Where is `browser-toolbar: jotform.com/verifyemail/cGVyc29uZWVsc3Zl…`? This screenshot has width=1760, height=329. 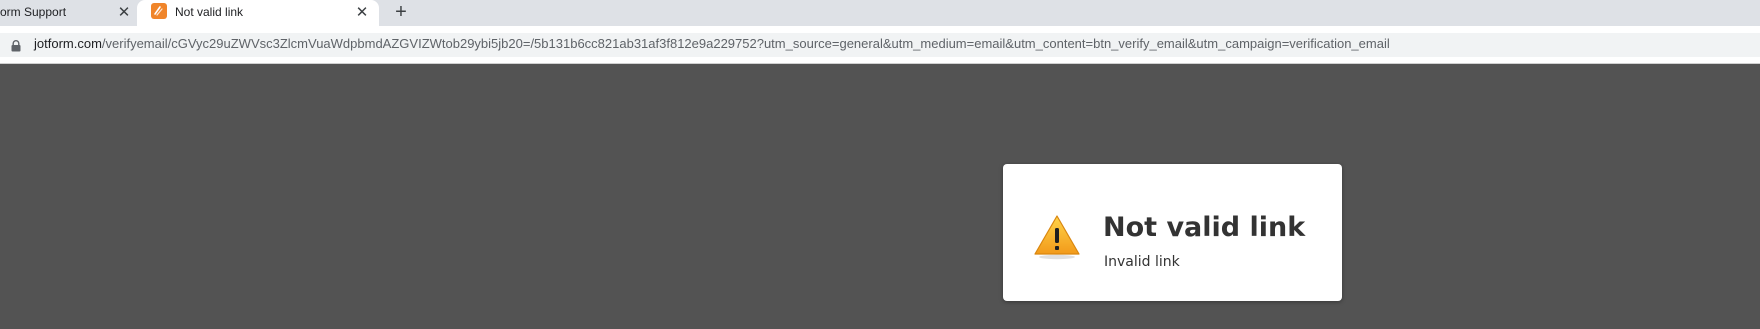
browser-toolbar: jotform.com/verifyemail/cGVyc29uZWVsc3Zl… is located at coordinates (880, 45).